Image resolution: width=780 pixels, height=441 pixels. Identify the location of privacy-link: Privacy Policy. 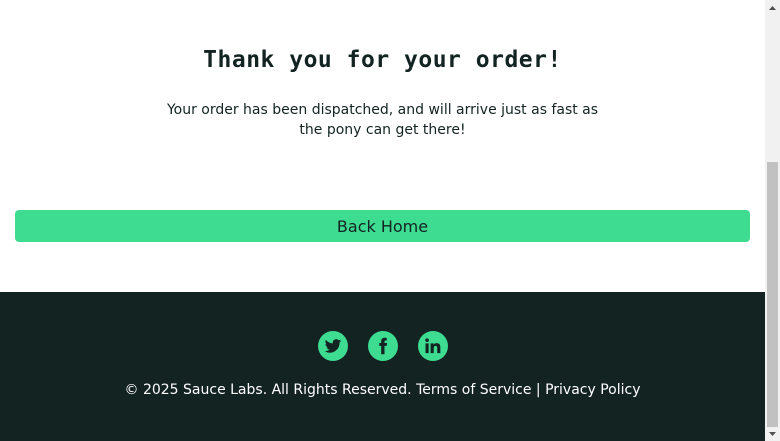
(592, 390).